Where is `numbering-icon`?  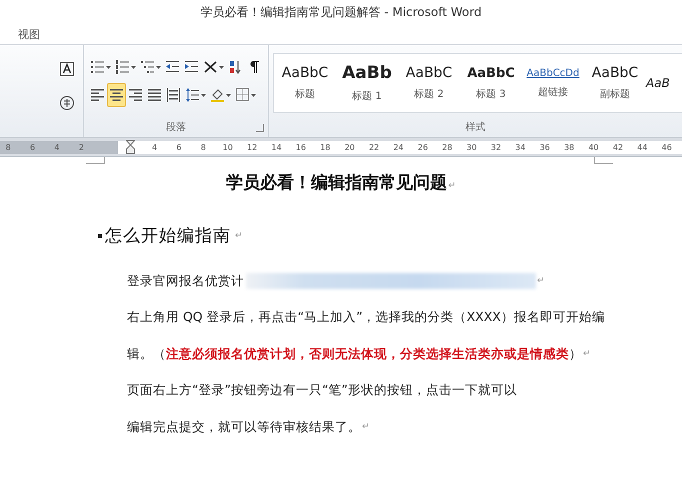 numbering-icon is located at coordinates (122, 67).